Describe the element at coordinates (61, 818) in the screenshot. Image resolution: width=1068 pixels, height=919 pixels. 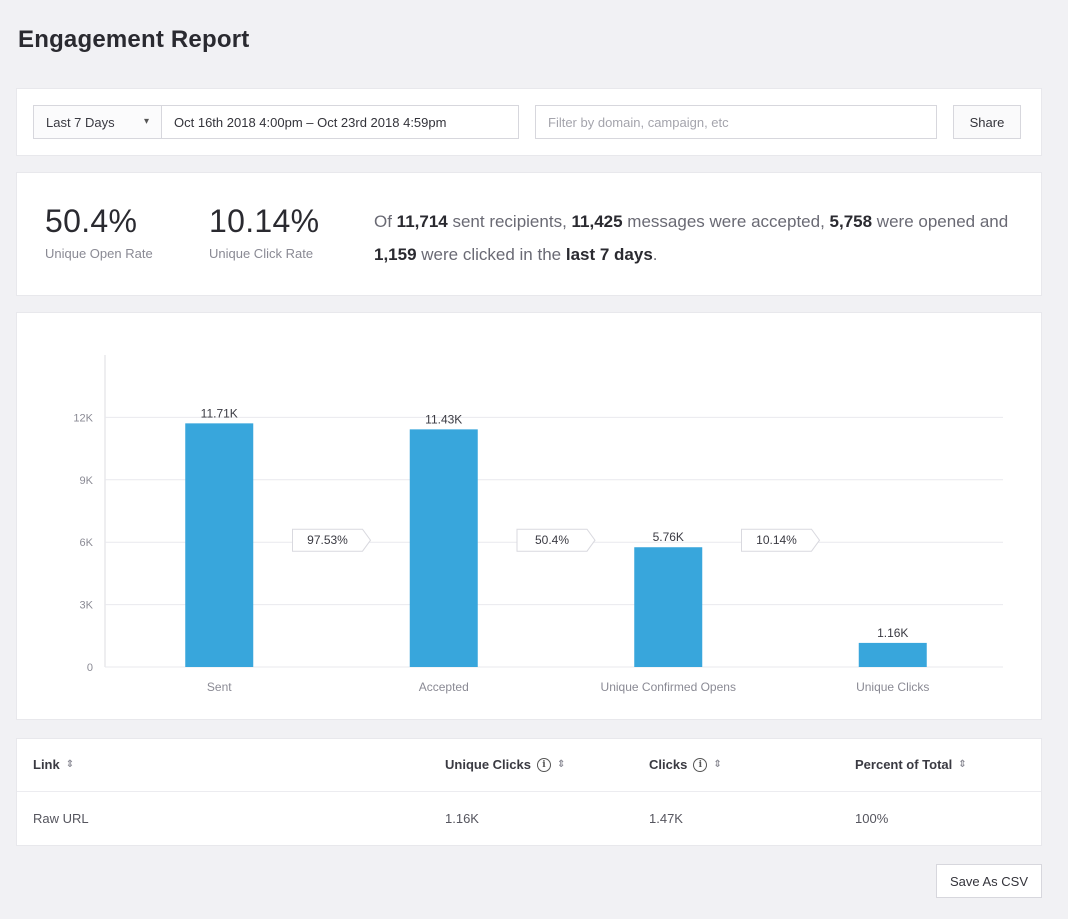
I see `cell-link: Raw URL` at that location.